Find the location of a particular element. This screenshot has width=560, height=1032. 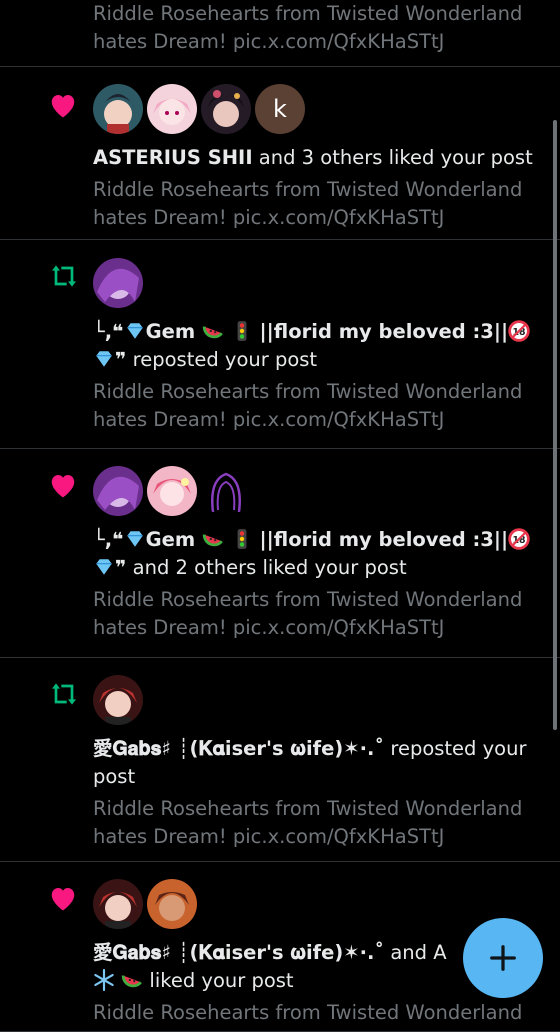

action-text: and 3 others liked your post is located at coordinates (392, 157).